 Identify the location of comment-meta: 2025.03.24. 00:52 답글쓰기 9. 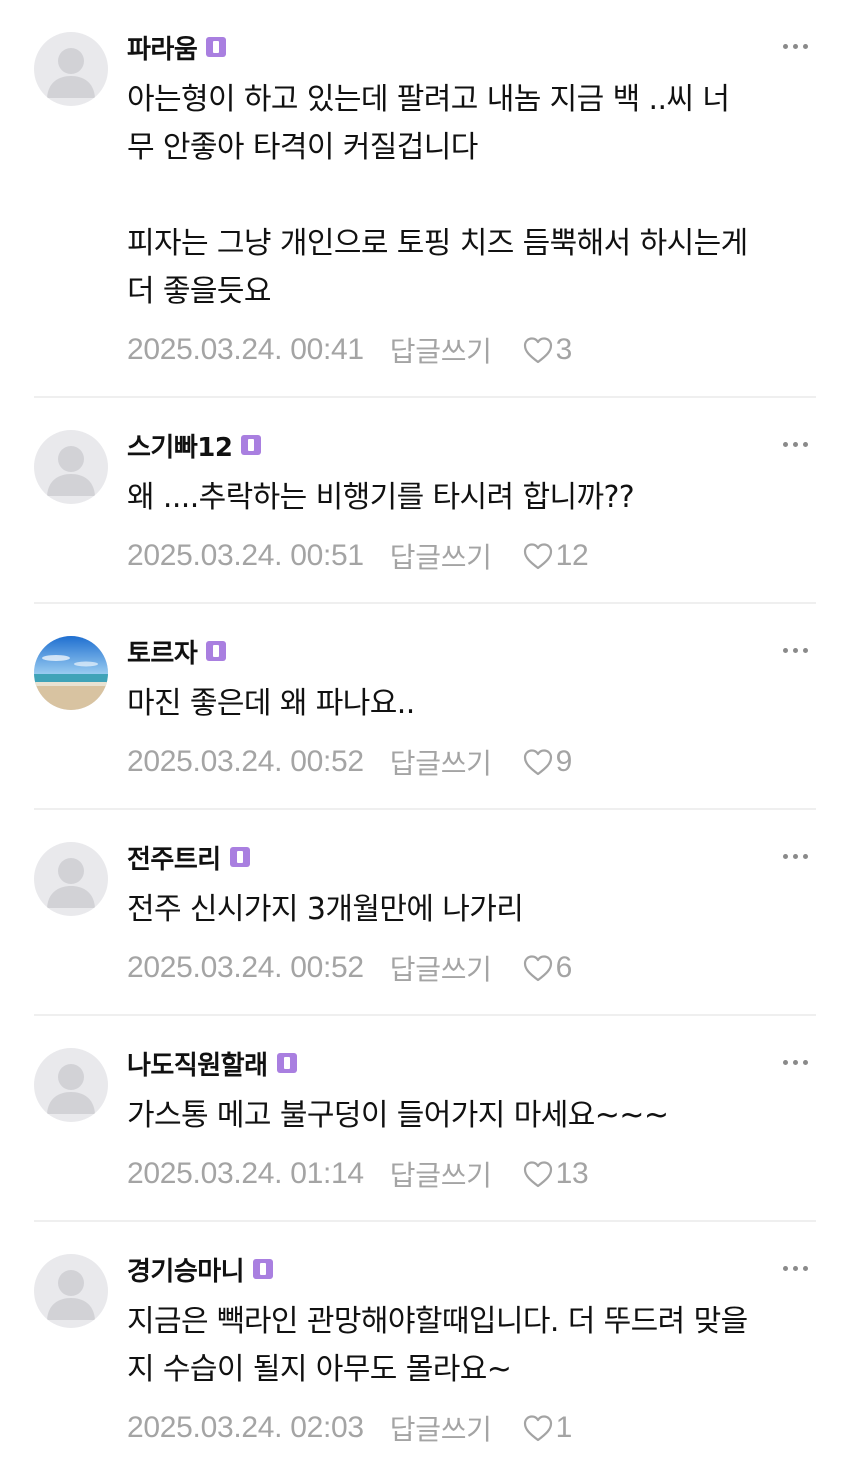
(471, 762).